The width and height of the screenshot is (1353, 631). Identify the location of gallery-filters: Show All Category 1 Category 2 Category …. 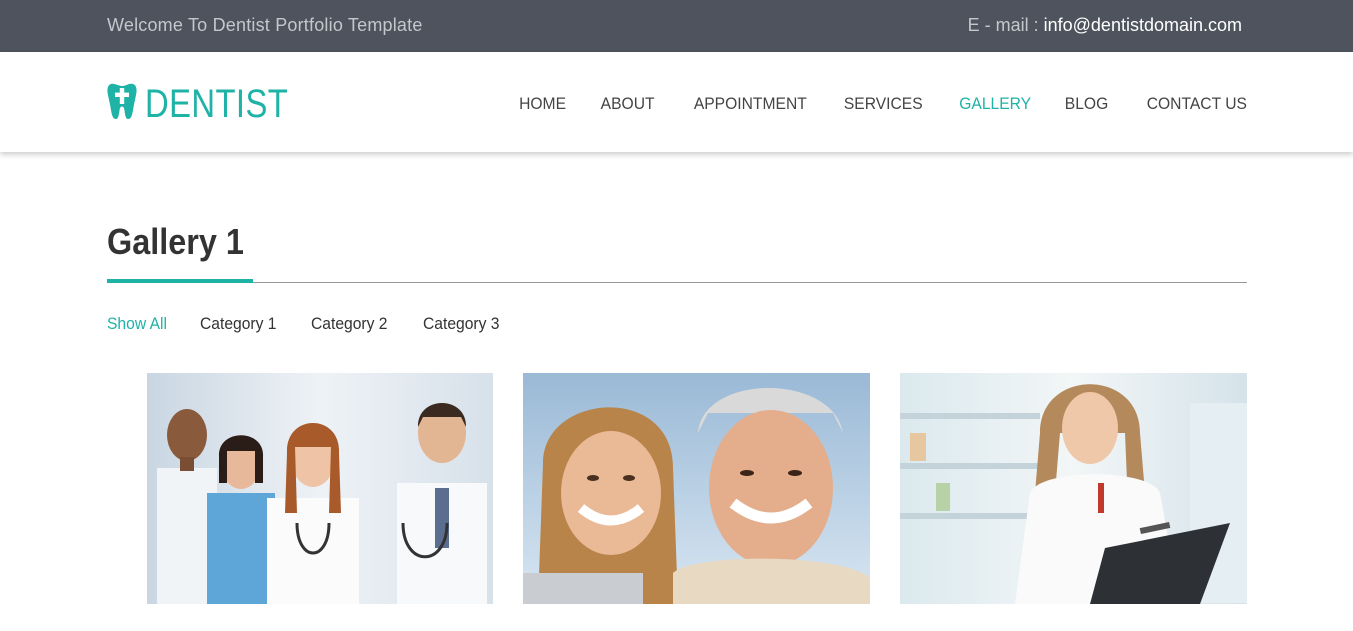
(320, 324).